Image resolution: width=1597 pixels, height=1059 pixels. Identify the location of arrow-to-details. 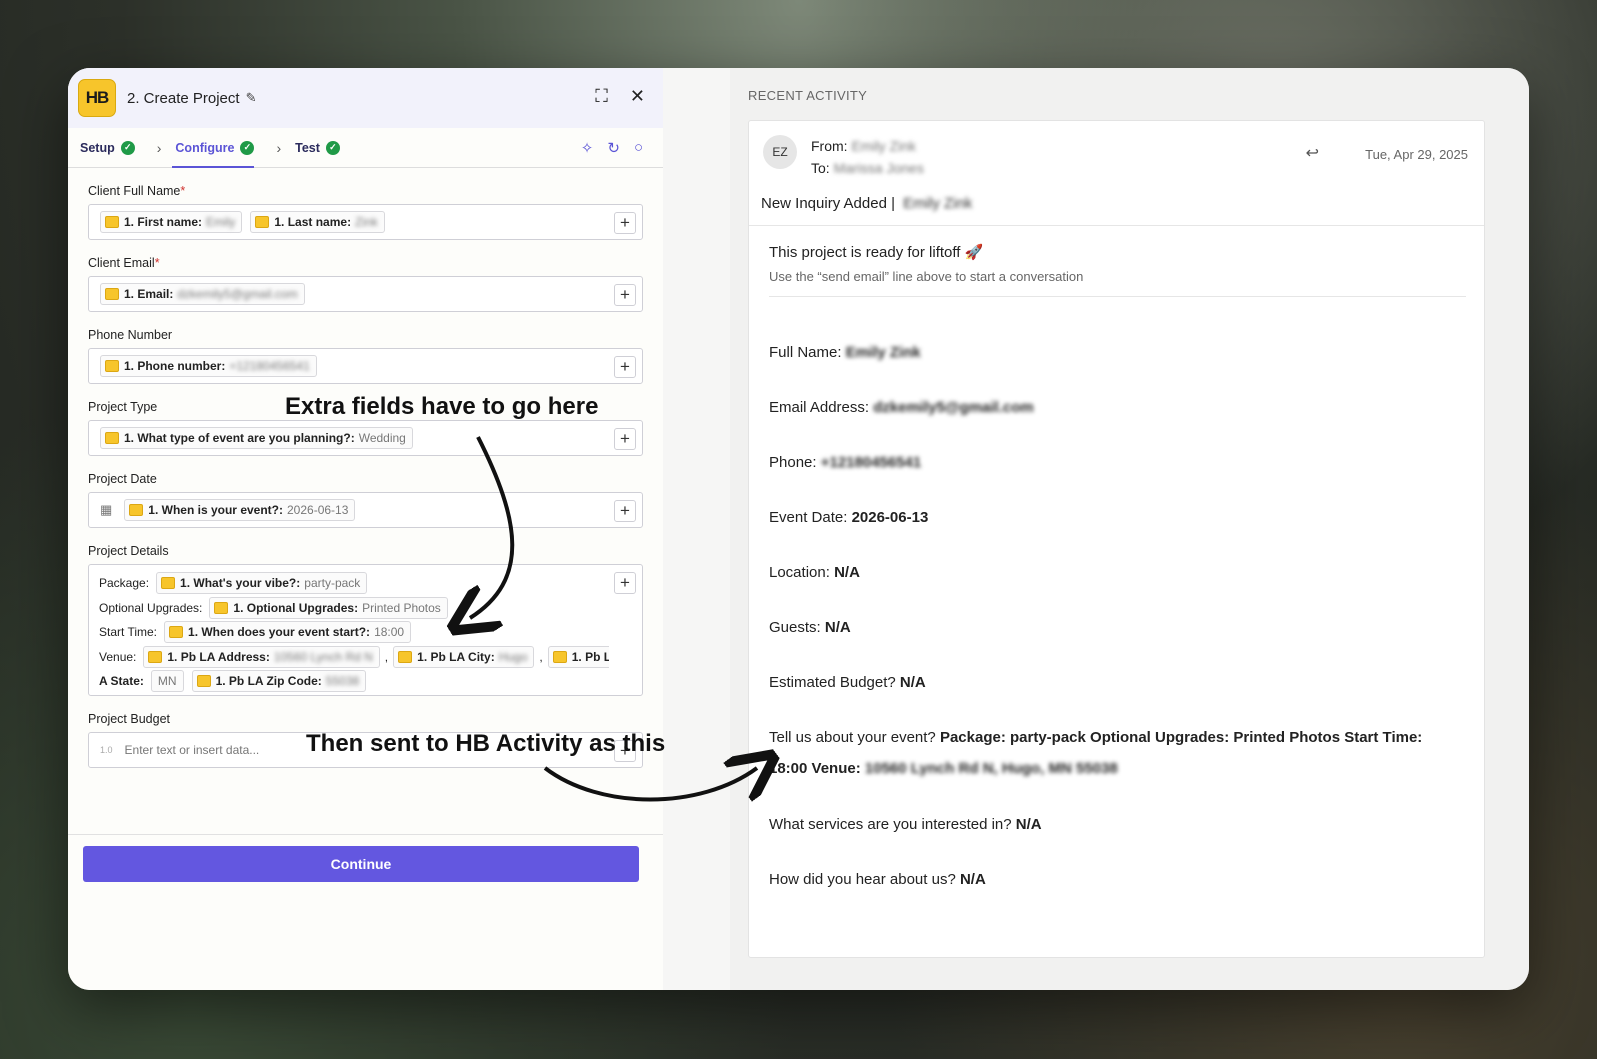
(492, 527).